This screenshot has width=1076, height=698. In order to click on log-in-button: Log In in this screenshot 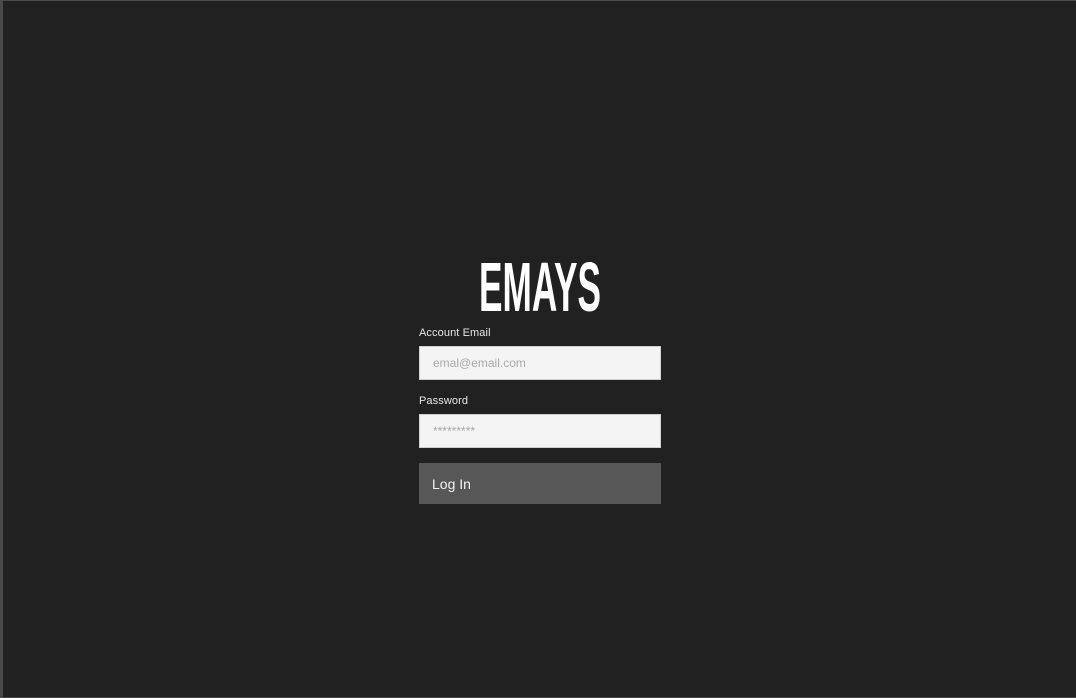, I will do `click(540, 483)`.